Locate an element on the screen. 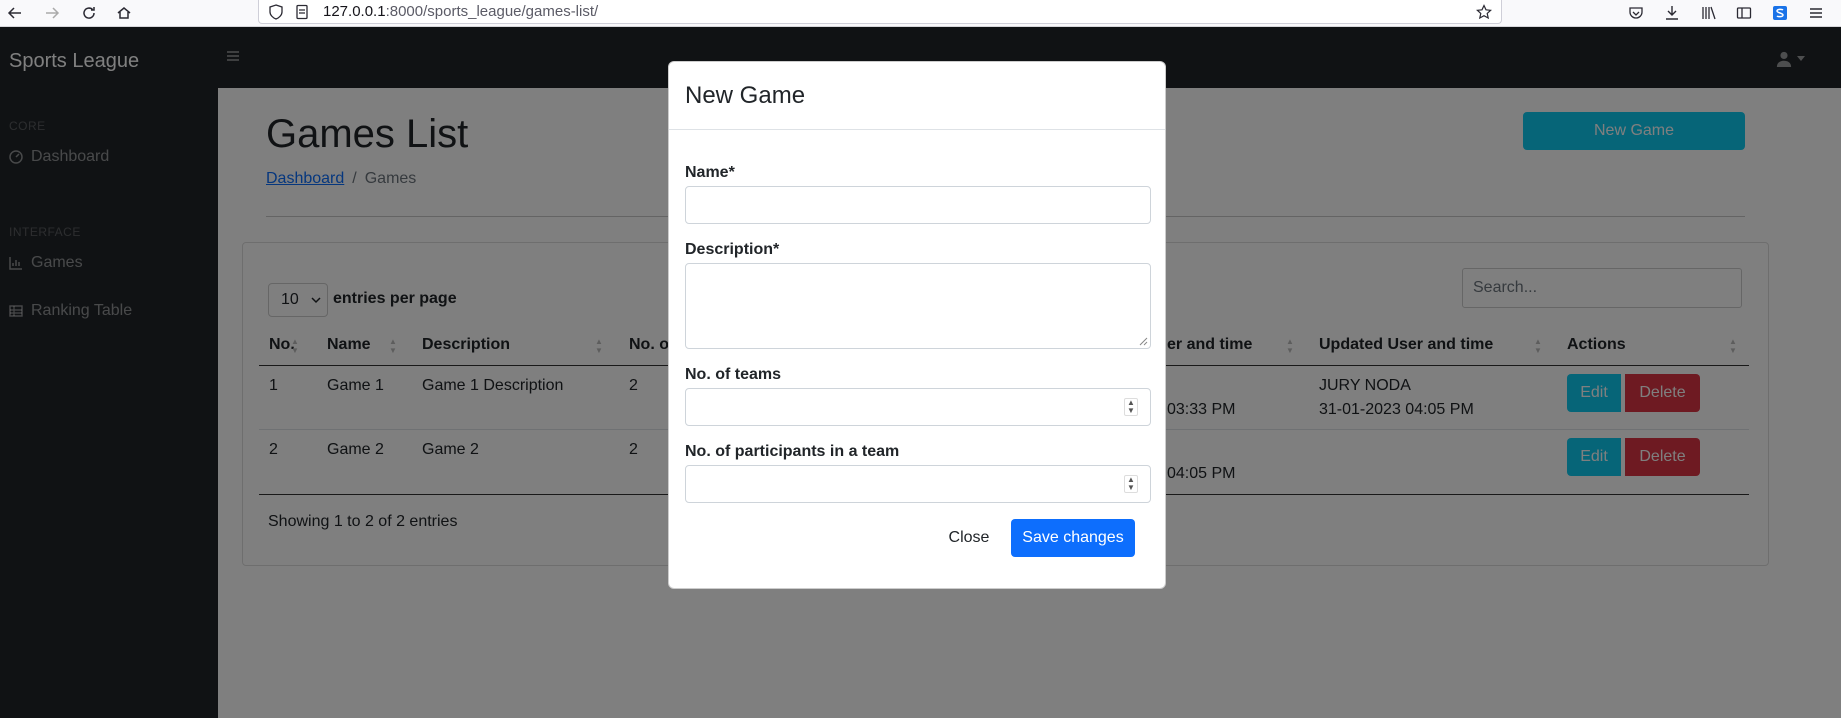 The width and height of the screenshot is (1841, 718). page-info-icon is located at coordinates (302, 12).